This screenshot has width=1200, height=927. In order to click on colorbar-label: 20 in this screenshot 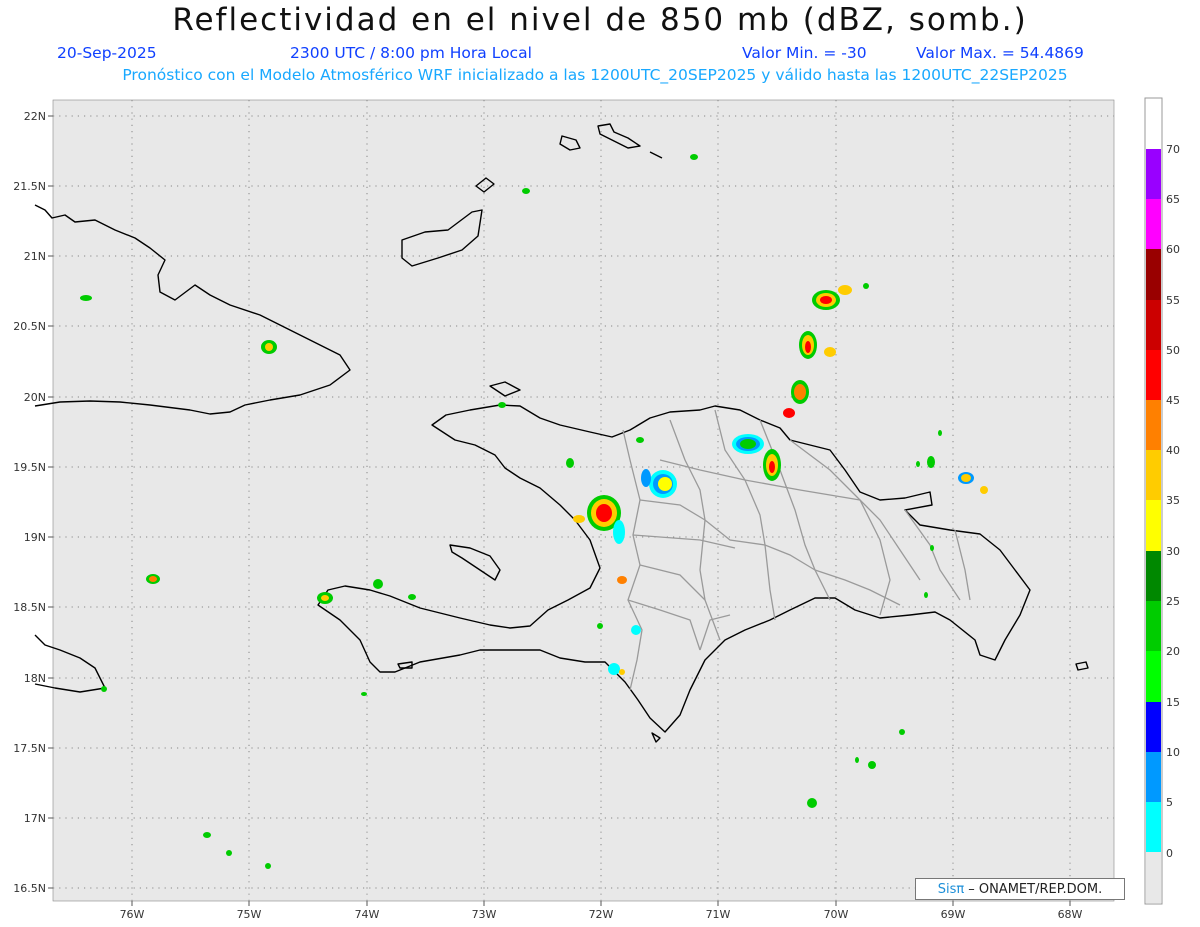, I will do `click(1173, 651)`.